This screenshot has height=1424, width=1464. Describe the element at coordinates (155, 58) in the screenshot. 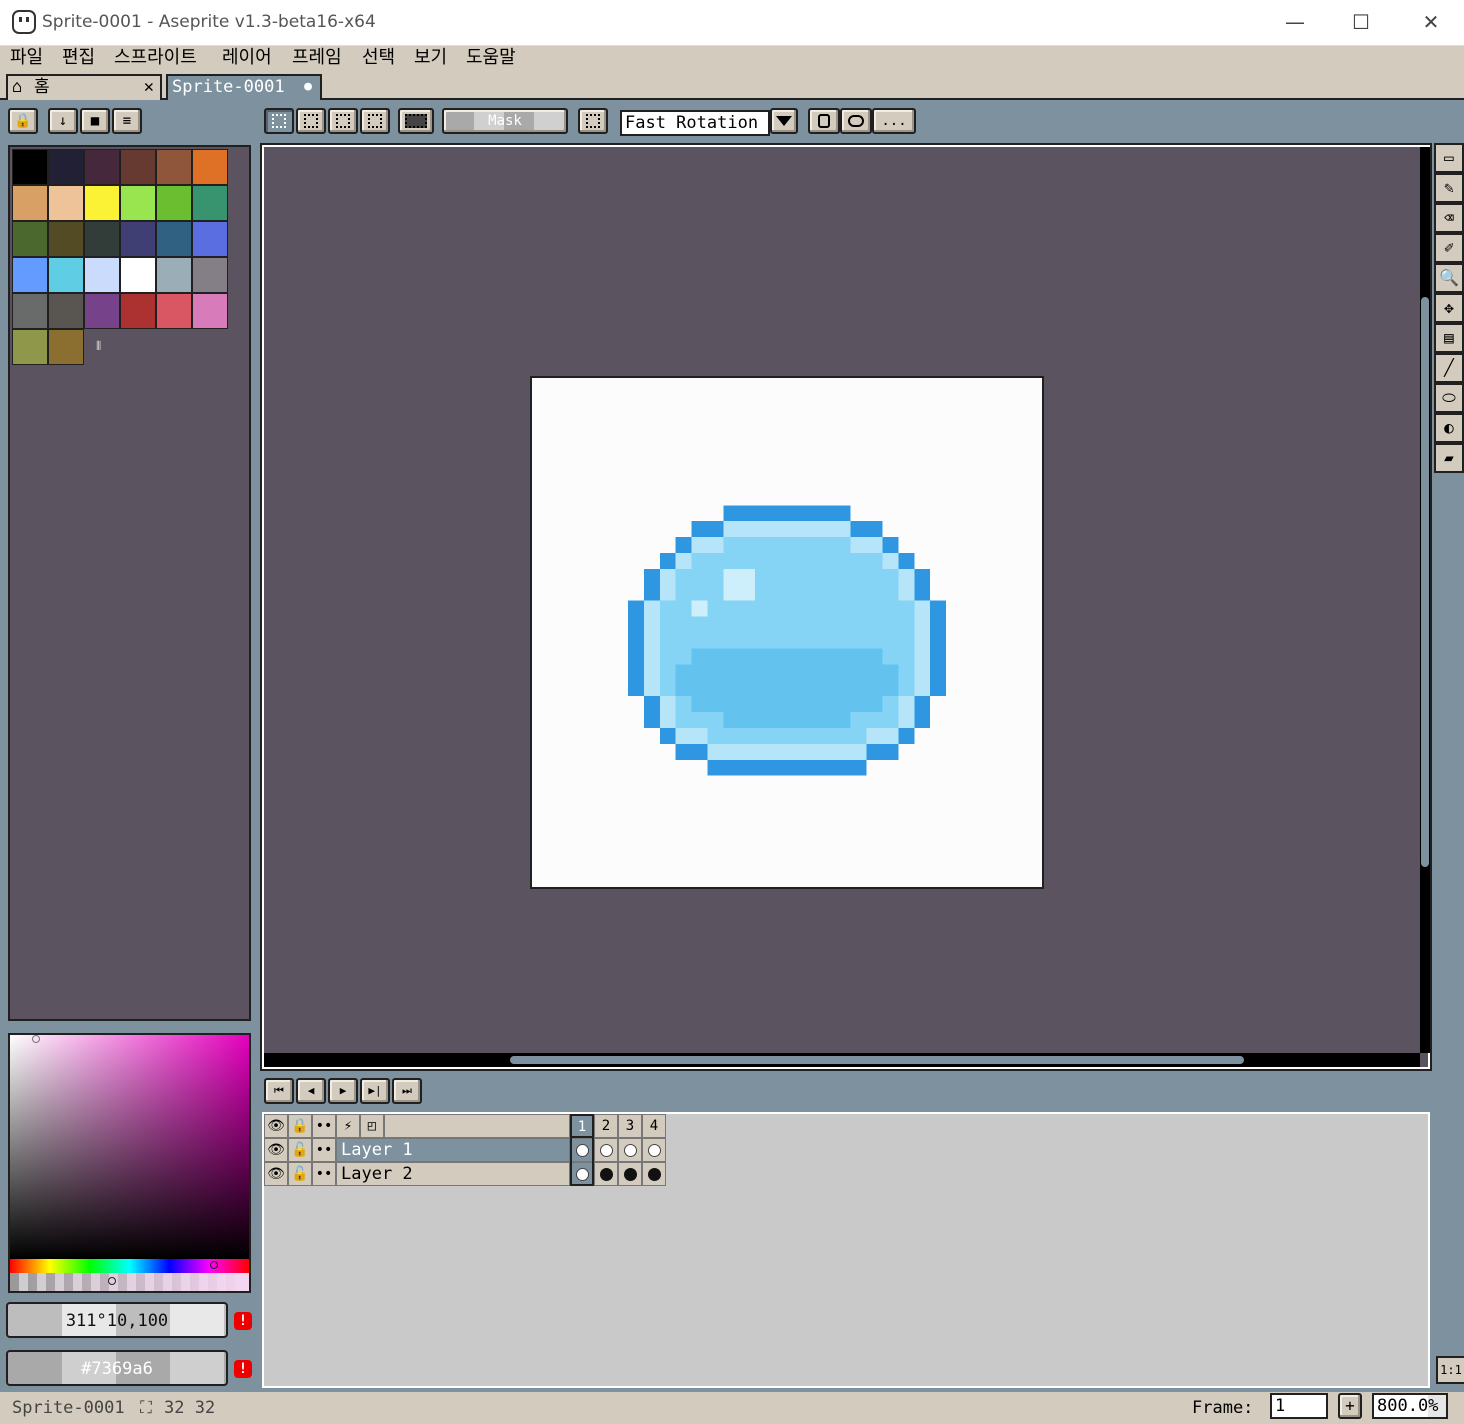

I see `menu-sprite: 스프라이트` at that location.